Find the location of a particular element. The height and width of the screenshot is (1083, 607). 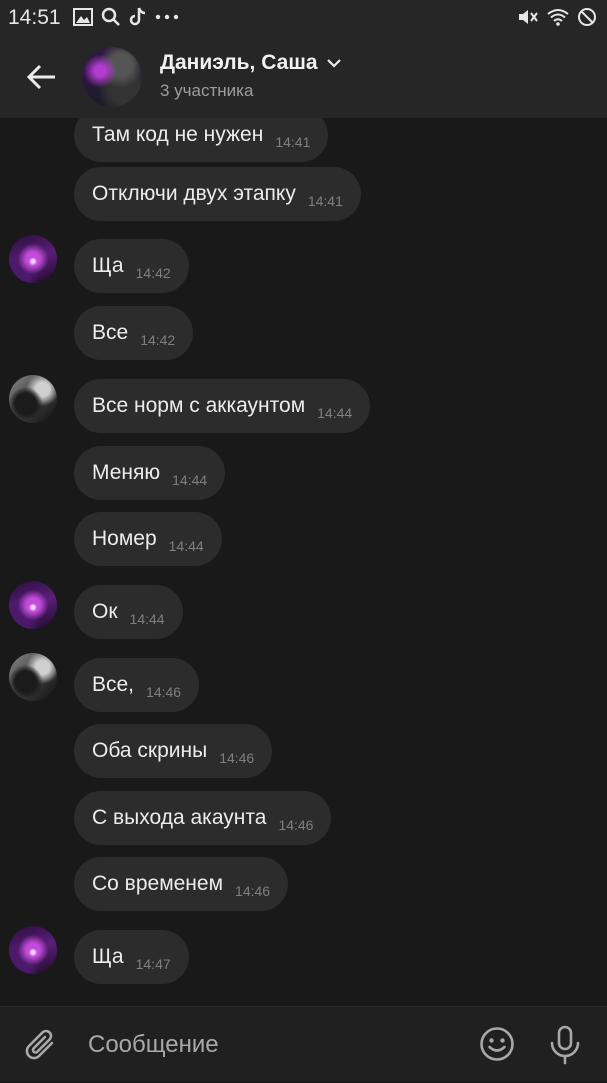

mute-icon is located at coordinates (528, 17).